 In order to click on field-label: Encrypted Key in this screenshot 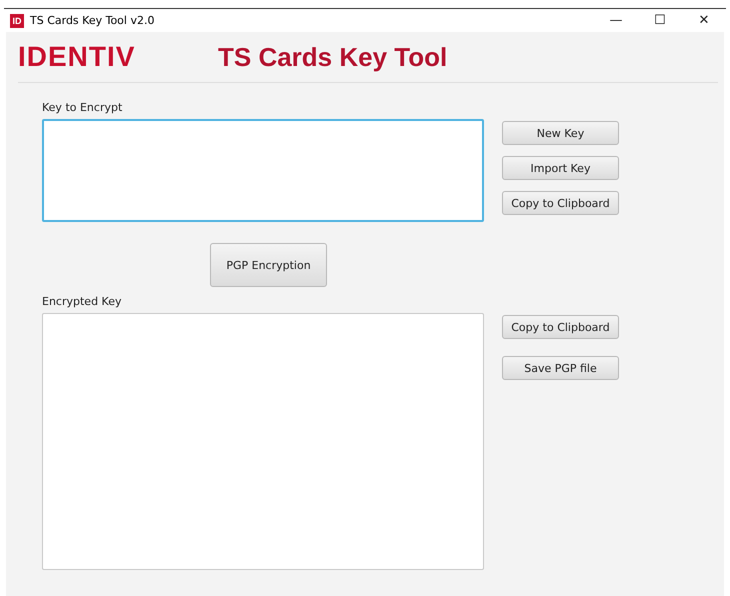, I will do `click(82, 301)`.